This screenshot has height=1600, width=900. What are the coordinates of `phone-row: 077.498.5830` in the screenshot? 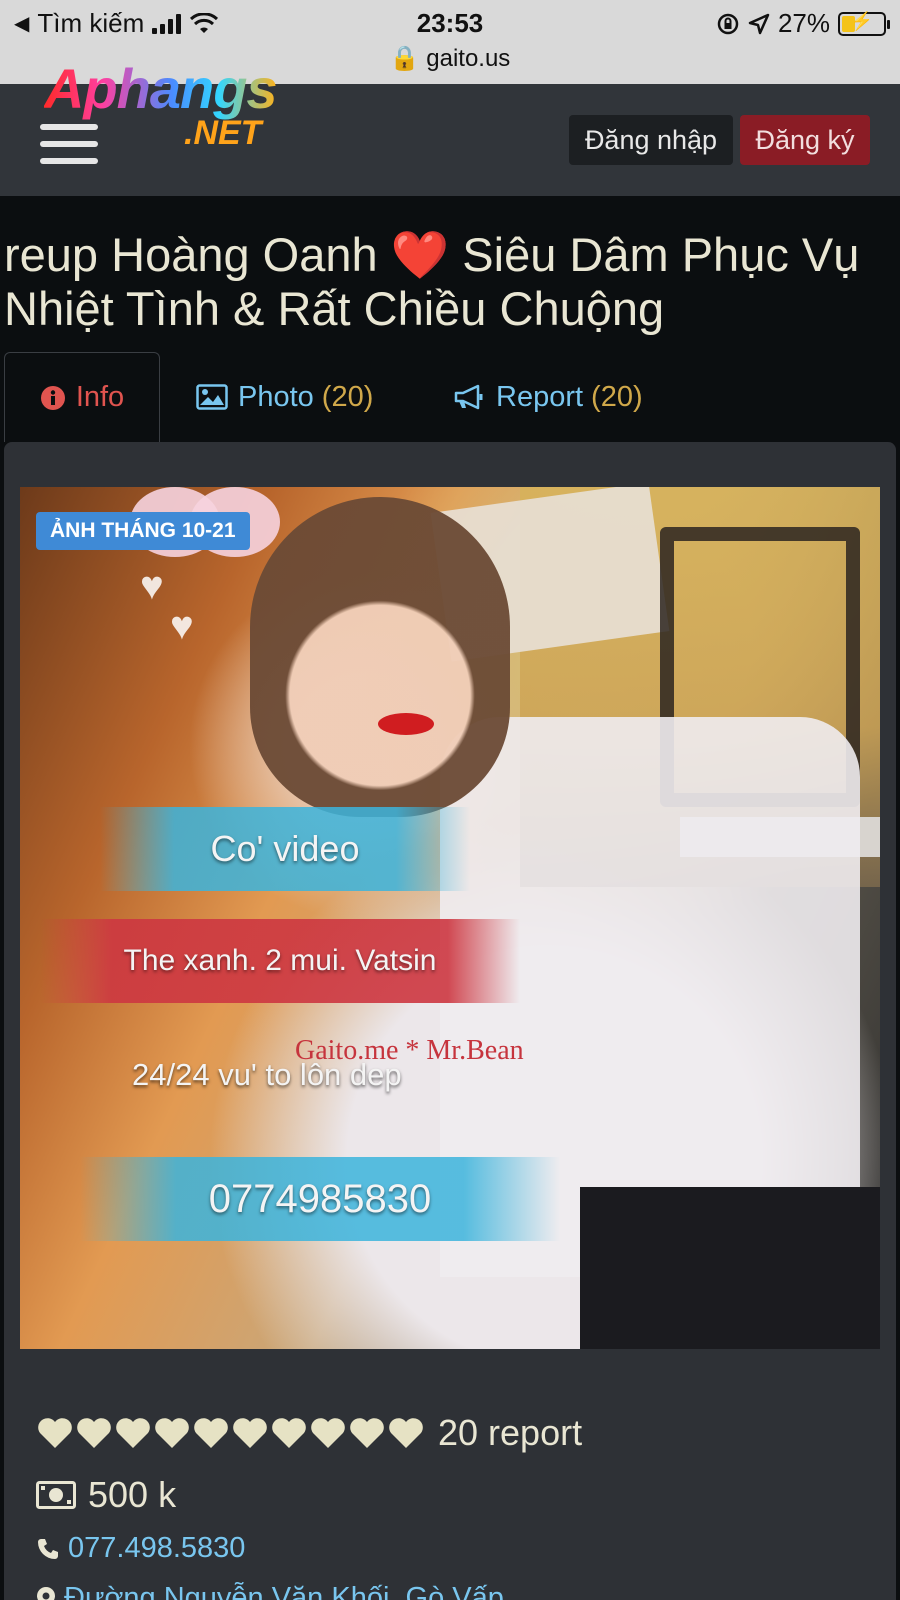 It's located at (140, 1548).